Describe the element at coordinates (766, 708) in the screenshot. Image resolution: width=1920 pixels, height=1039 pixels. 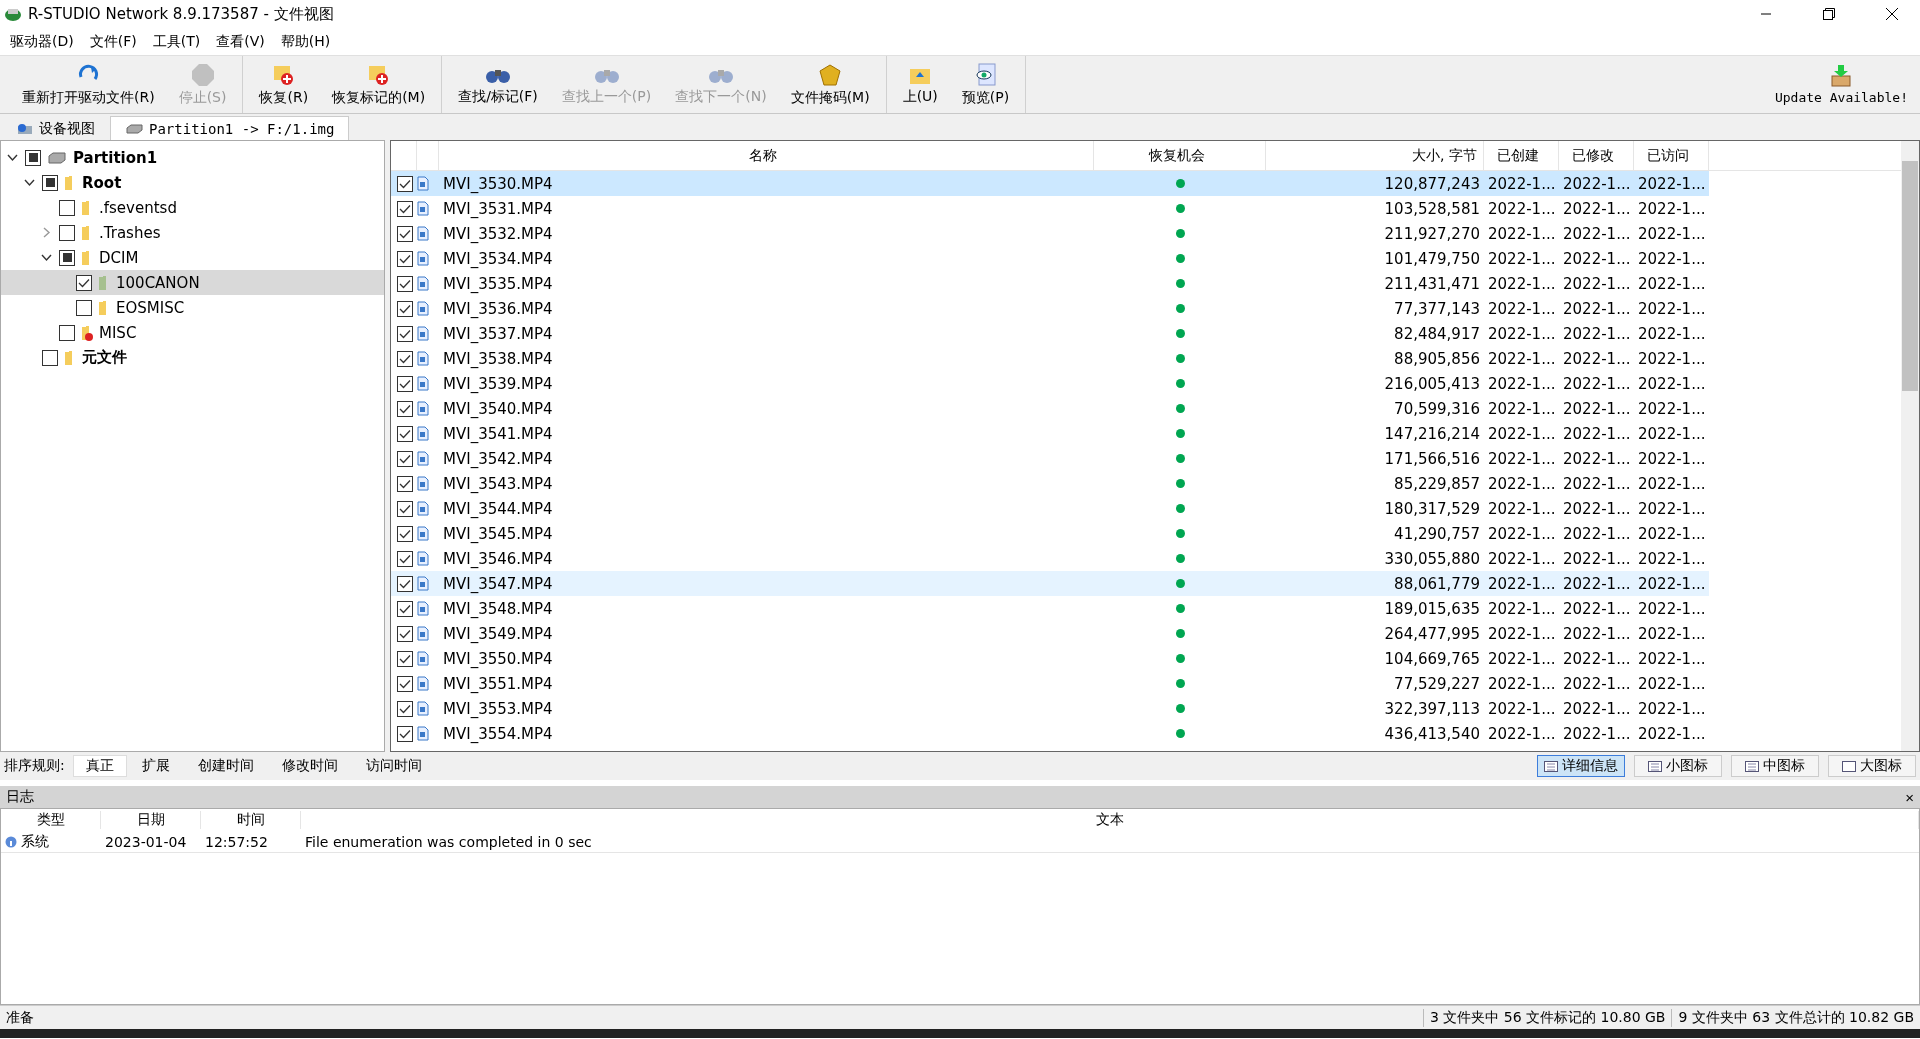
I see `file-name: MVI_3553.MP4` at that location.